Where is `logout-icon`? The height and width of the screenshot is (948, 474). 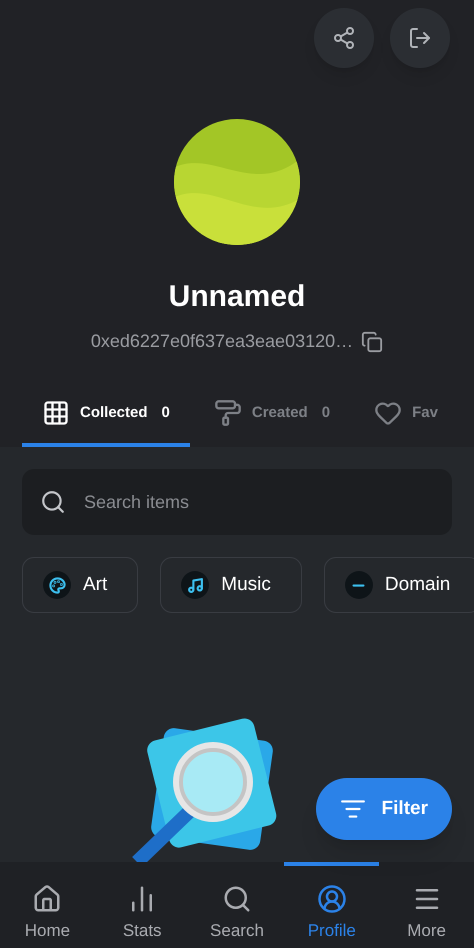 logout-icon is located at coordinates (420, 38).